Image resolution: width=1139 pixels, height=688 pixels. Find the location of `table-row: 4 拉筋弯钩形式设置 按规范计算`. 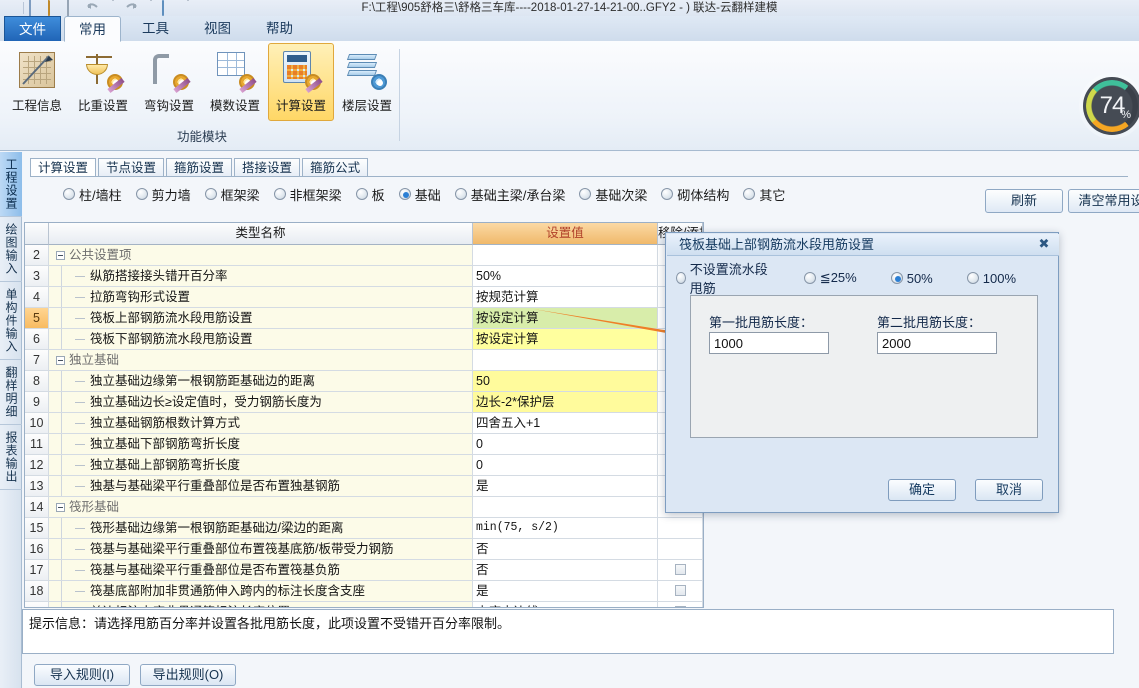

table-row: 4 拉筋弯钩形式设置 按规范计算 is located at coordinates (364, 297).